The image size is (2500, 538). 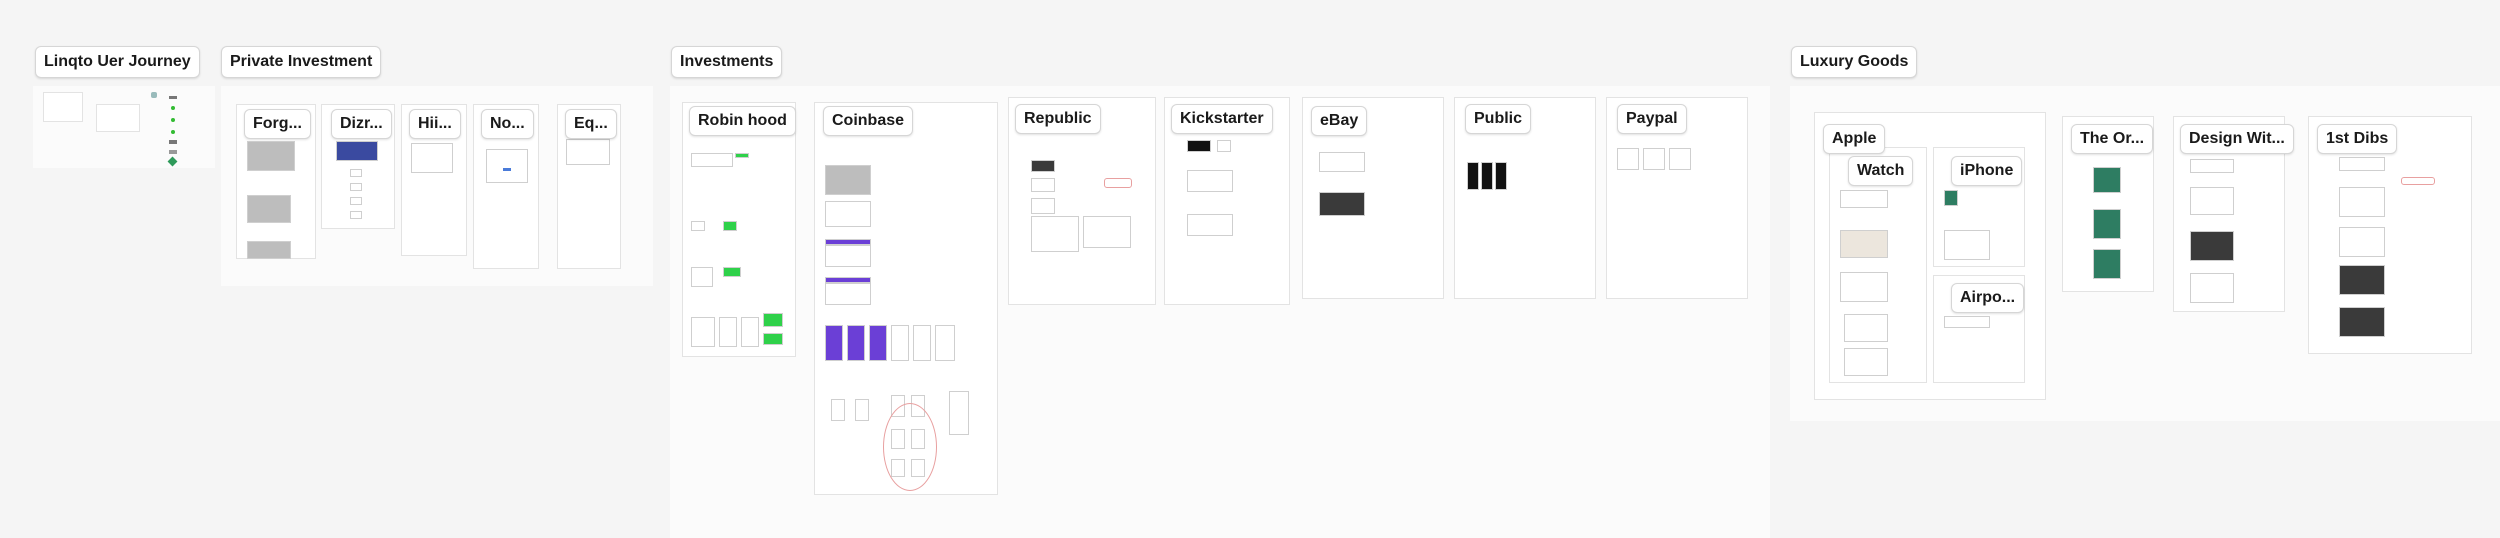 What do you see at coordinates (1498, 119) in the screenshot?
I see `label-public: Public` at bounding box center [1498, 119].